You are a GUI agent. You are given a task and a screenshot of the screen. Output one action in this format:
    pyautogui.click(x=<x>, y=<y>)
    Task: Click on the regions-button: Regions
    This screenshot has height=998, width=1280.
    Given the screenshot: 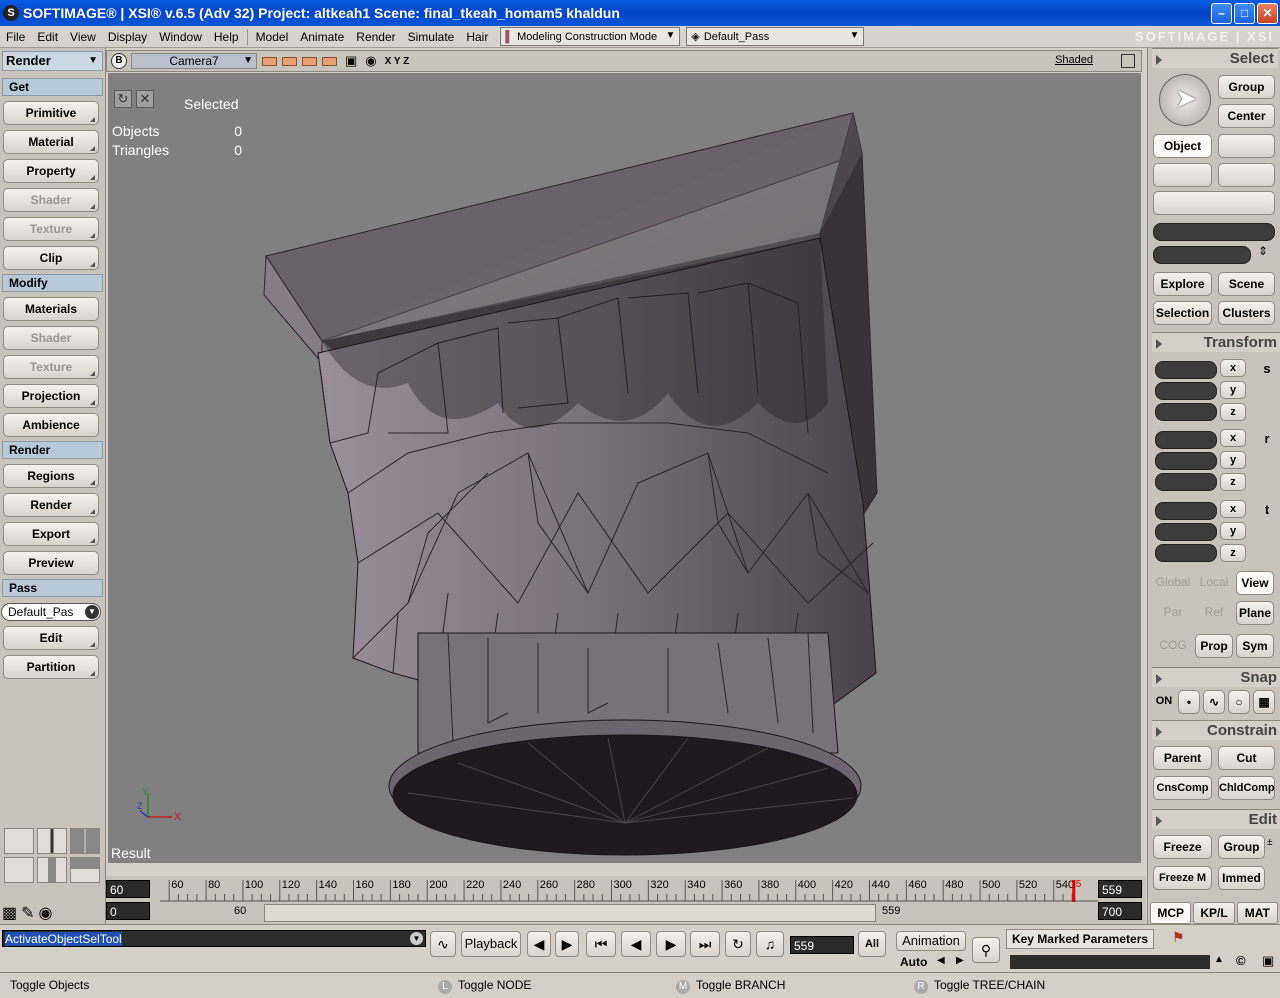 What is the action you would take?
    pyautogui.click(x=51, y=476)
    